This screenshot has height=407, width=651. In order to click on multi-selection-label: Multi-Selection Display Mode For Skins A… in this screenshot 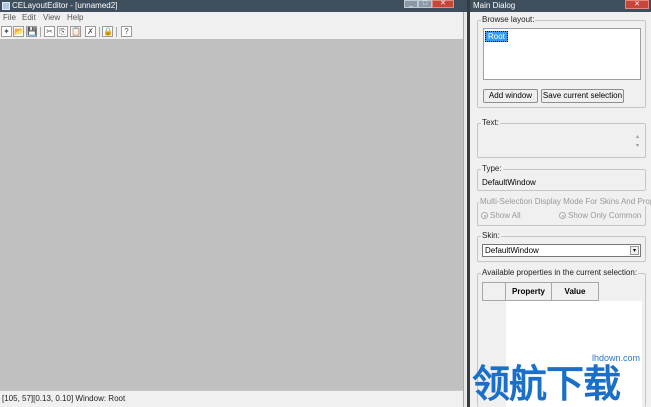, I will do `click(565, 201)`.